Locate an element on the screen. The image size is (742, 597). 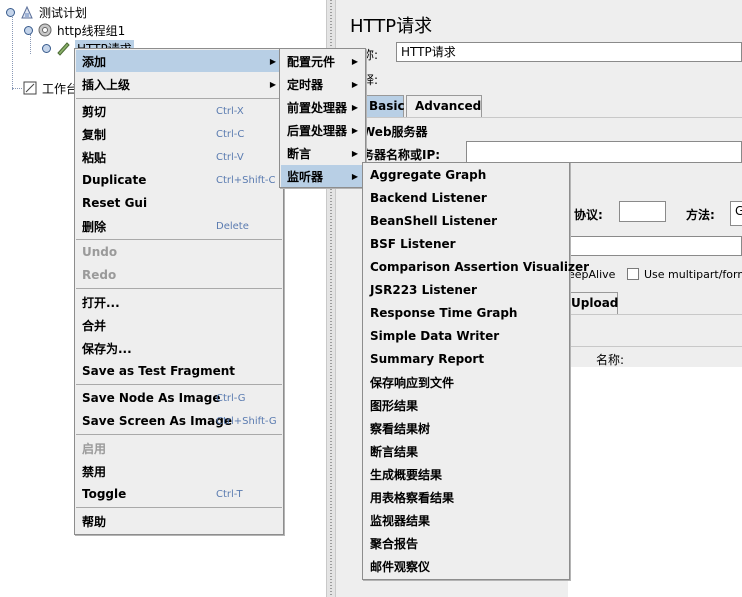
listener-item: BeanShell Listener is located at coordinates (466, 221).